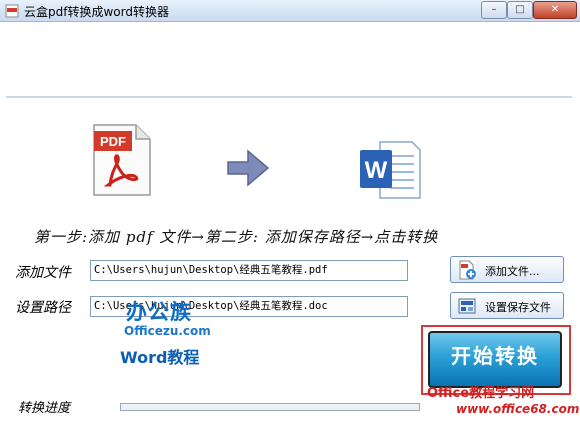  Describe the element at coordinates (520, 10) in the screenshot. I see `maximize-button: □` at that location.